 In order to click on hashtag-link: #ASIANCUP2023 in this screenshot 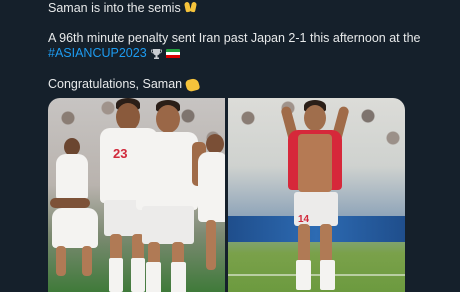, I will do `click(97, 53)`.